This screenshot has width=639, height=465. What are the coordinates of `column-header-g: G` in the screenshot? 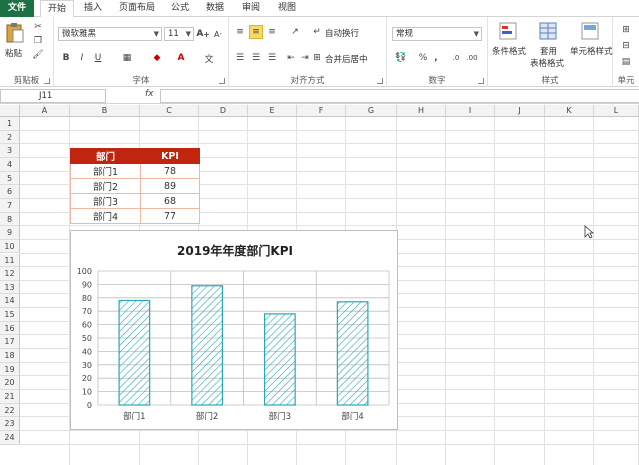 It's located at (371, 111).